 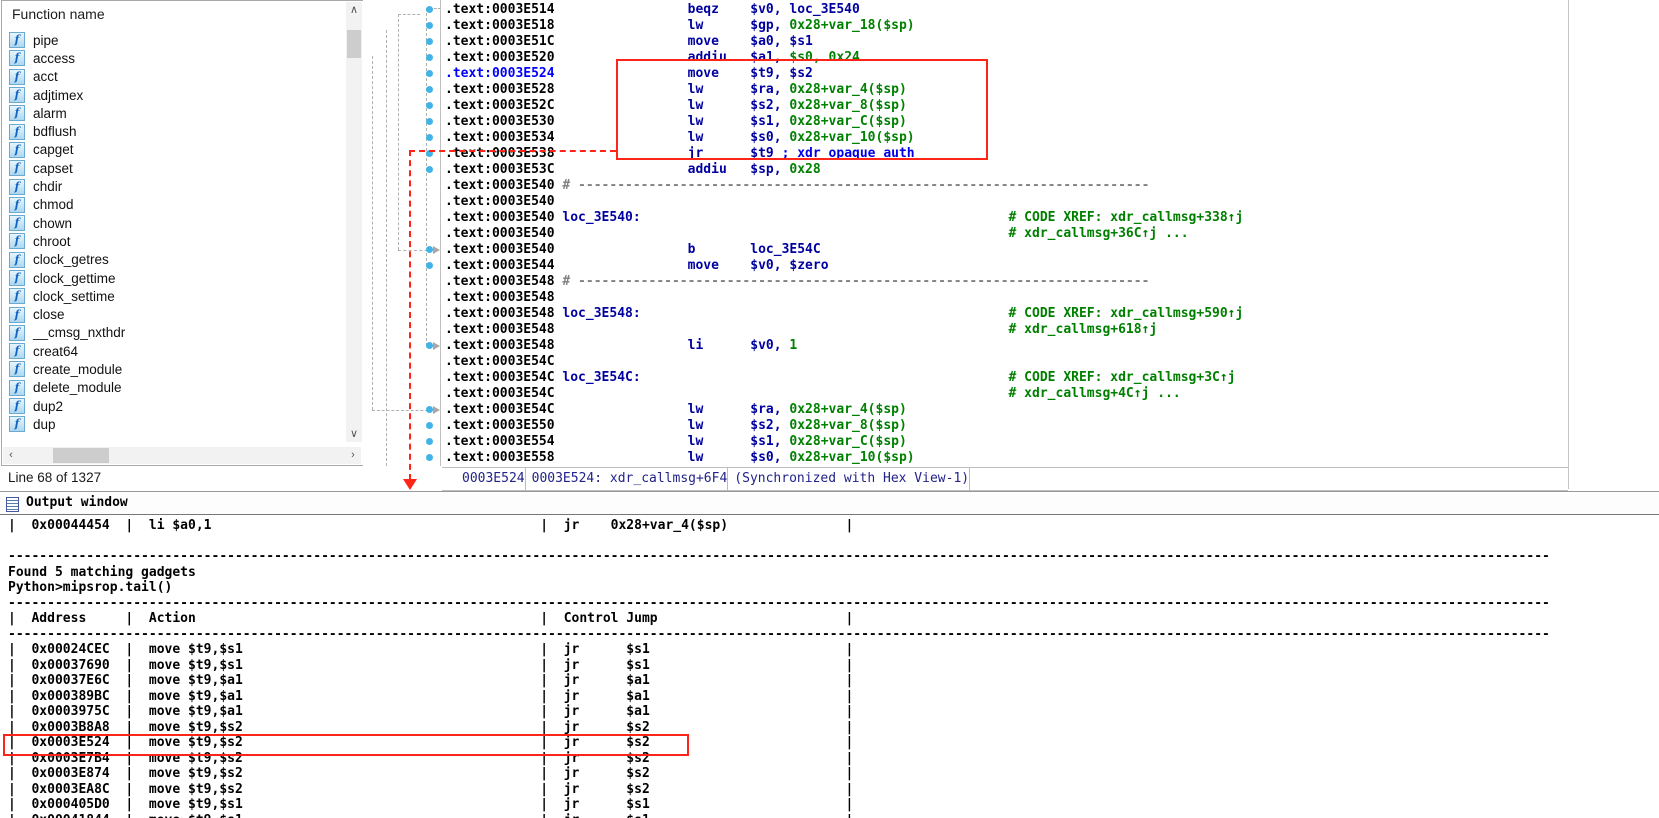 What do you see at coordinates (174, 205) in the screenshot?
I see `function-list-item: f chmod` at bounding box center [174, 205].